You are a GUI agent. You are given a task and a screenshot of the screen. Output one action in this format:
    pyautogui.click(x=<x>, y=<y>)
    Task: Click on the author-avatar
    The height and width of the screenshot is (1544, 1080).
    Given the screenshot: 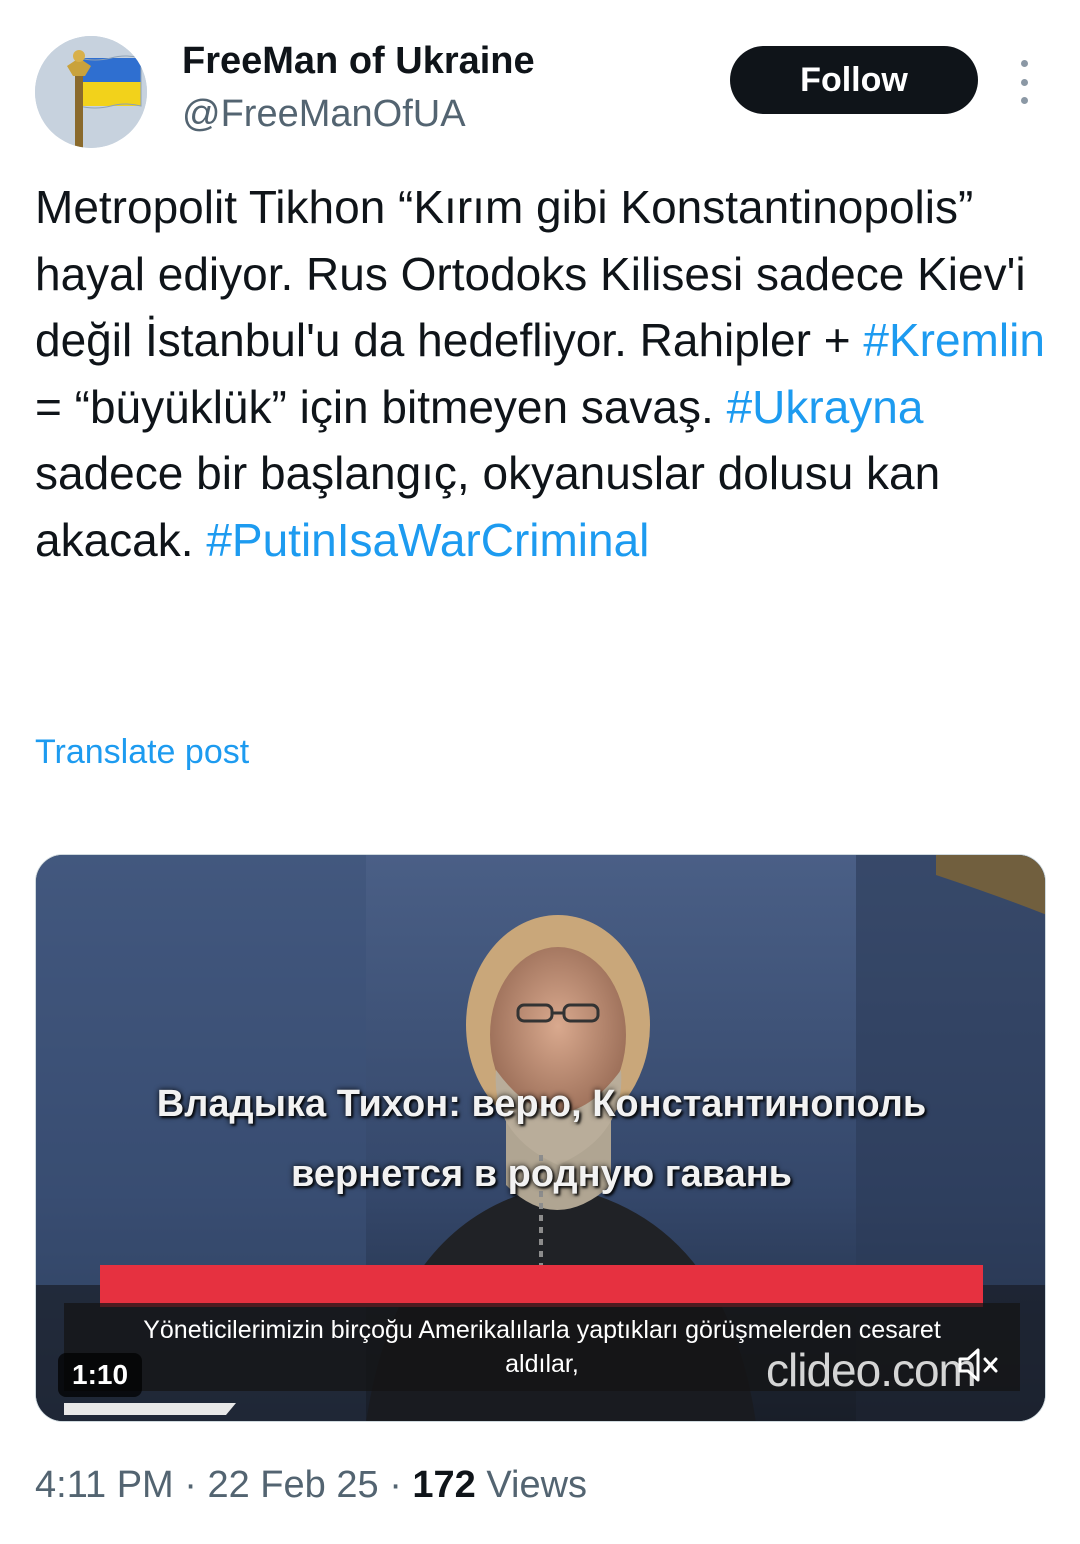 What is the action you would take?
    pyautogui.click(x=91, y=92)
    